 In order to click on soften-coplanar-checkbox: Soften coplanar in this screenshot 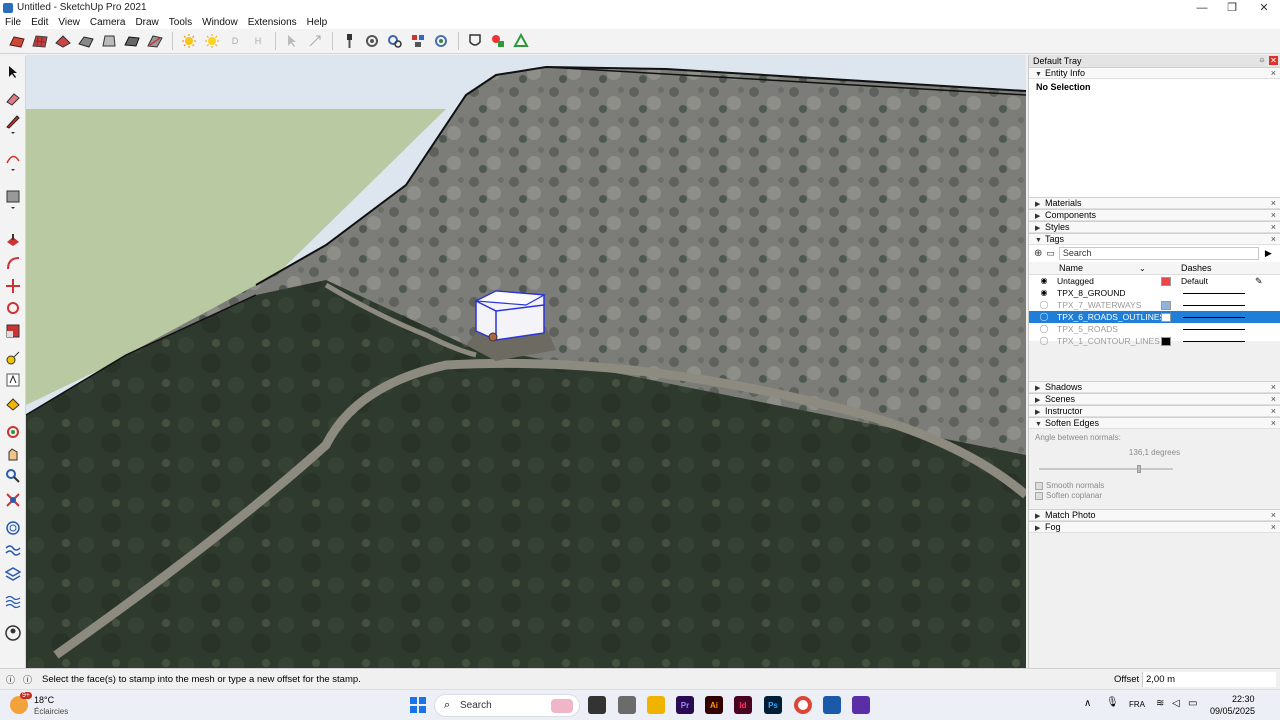, I will do `click(1154, 495)`.